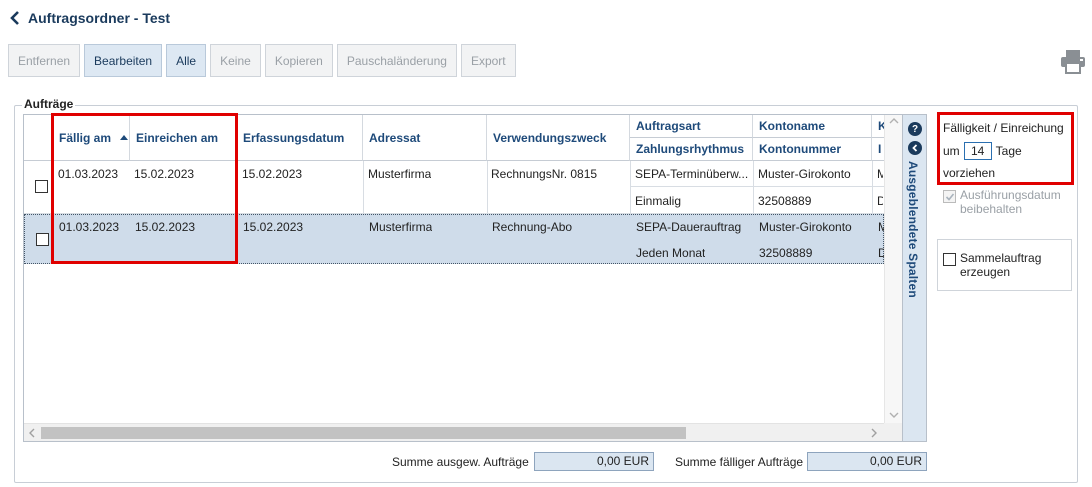 The width and height of the screenshot is (1092, 487). I want to click on cell-zahlungsrhythmus: Einmalig, so click(658, 201).